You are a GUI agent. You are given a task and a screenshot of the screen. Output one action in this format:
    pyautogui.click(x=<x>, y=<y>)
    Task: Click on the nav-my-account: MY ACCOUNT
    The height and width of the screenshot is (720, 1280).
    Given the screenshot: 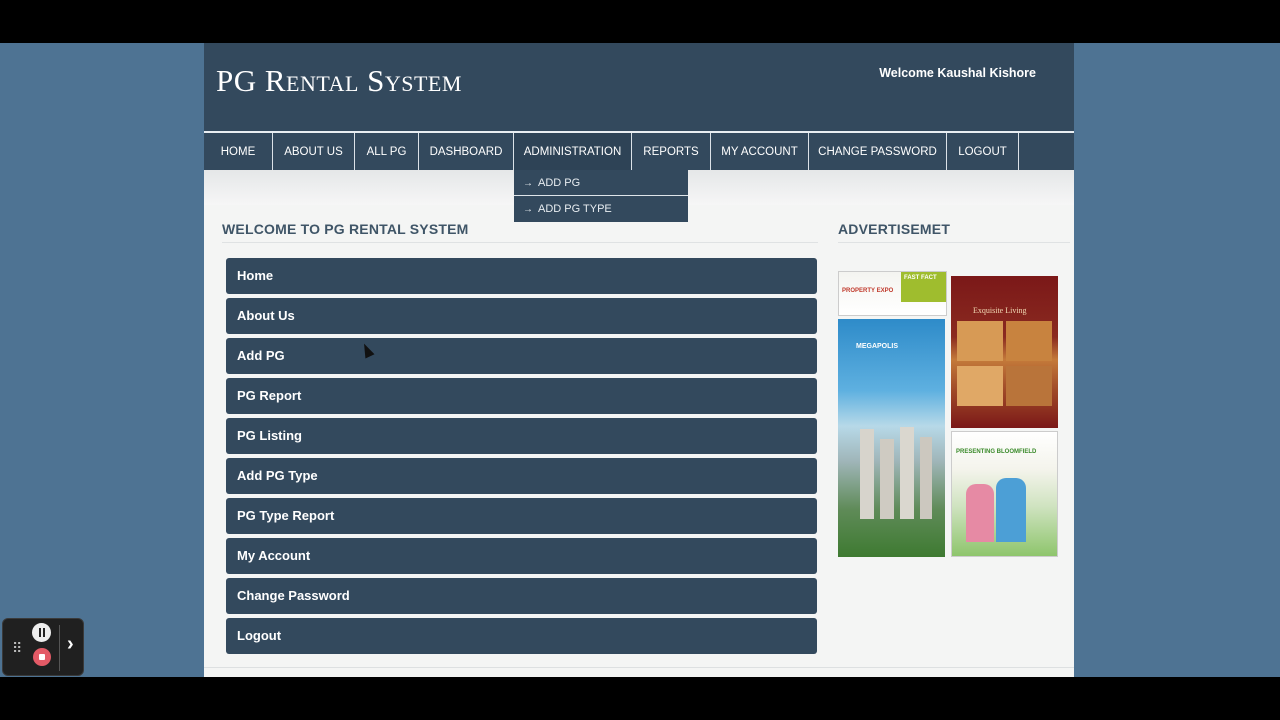 What is the action you would take?
    pyautogui.click(x=760, y=151)
    